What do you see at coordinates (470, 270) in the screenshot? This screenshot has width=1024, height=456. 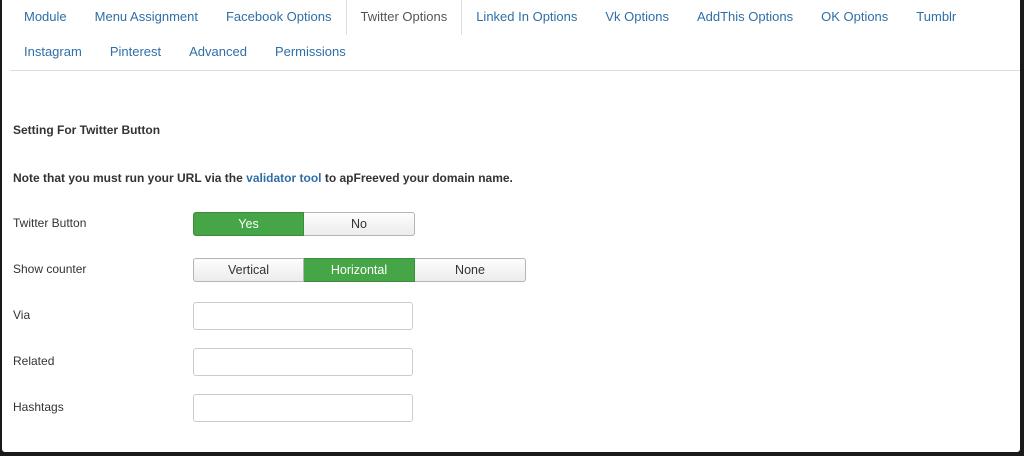 I see `show-counter-none: None` at bounding box center [470, 270].